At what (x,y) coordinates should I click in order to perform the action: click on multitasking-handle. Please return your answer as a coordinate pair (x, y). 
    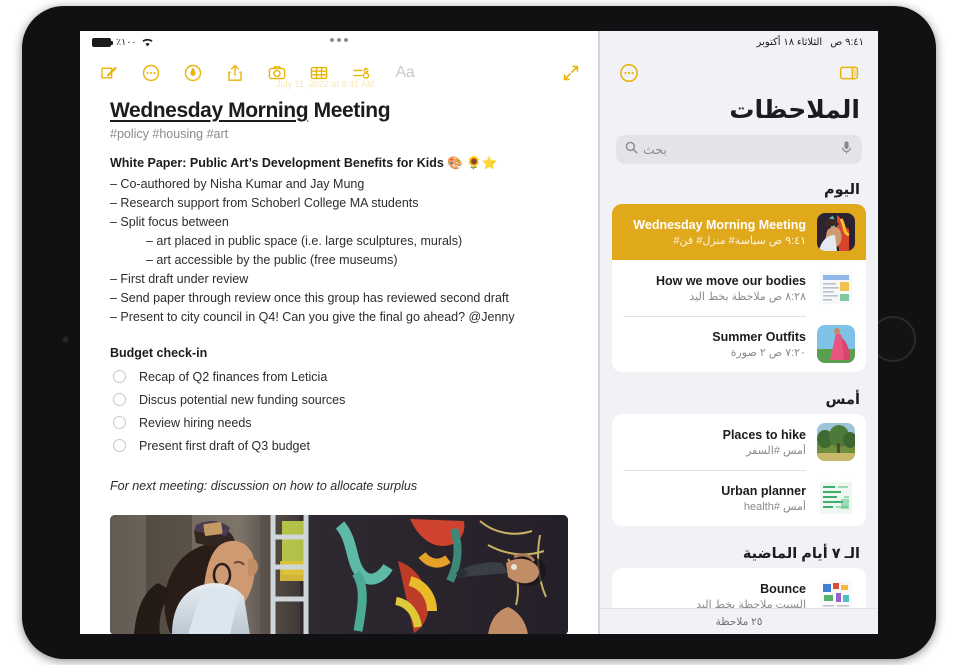
    Looking at the image, I should click on (339, 40).